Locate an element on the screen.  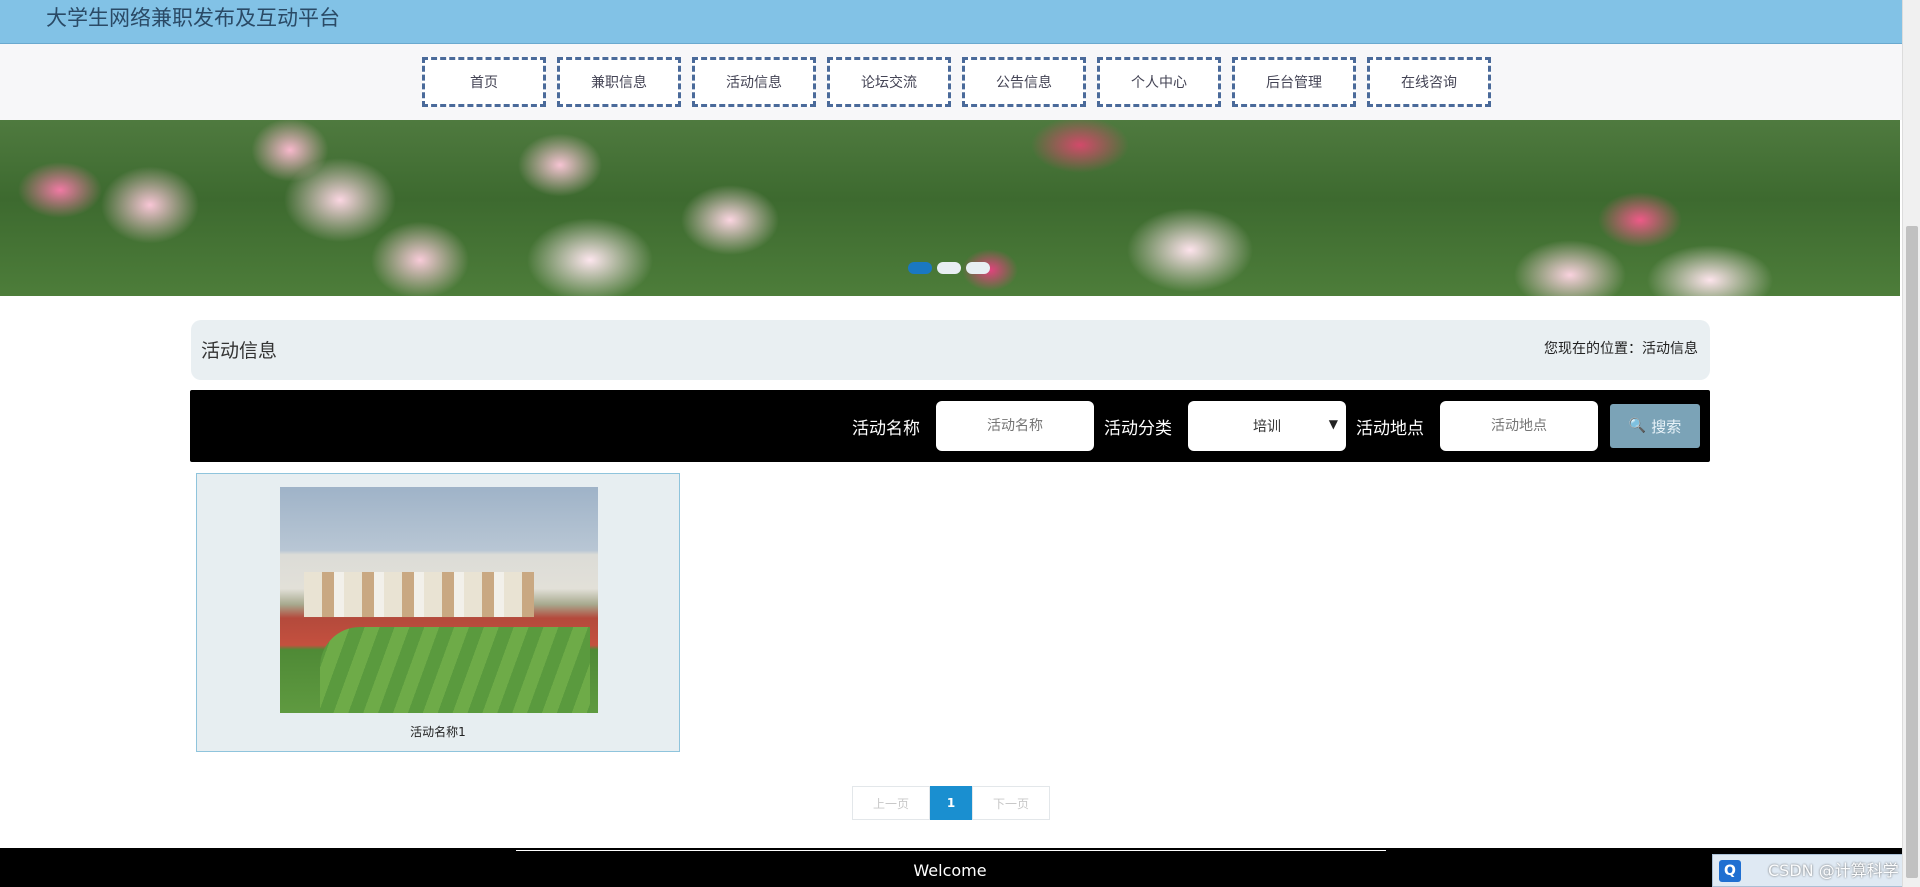
activity-image is located at coordinates (439, 600).